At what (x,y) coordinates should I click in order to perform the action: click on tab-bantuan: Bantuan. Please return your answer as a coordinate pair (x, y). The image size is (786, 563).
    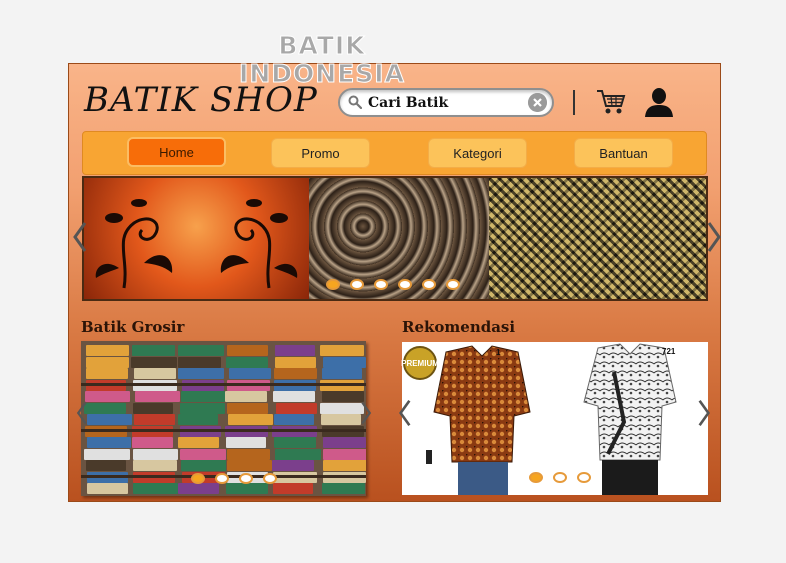
    Looking at the image, I should click on (623, 153).